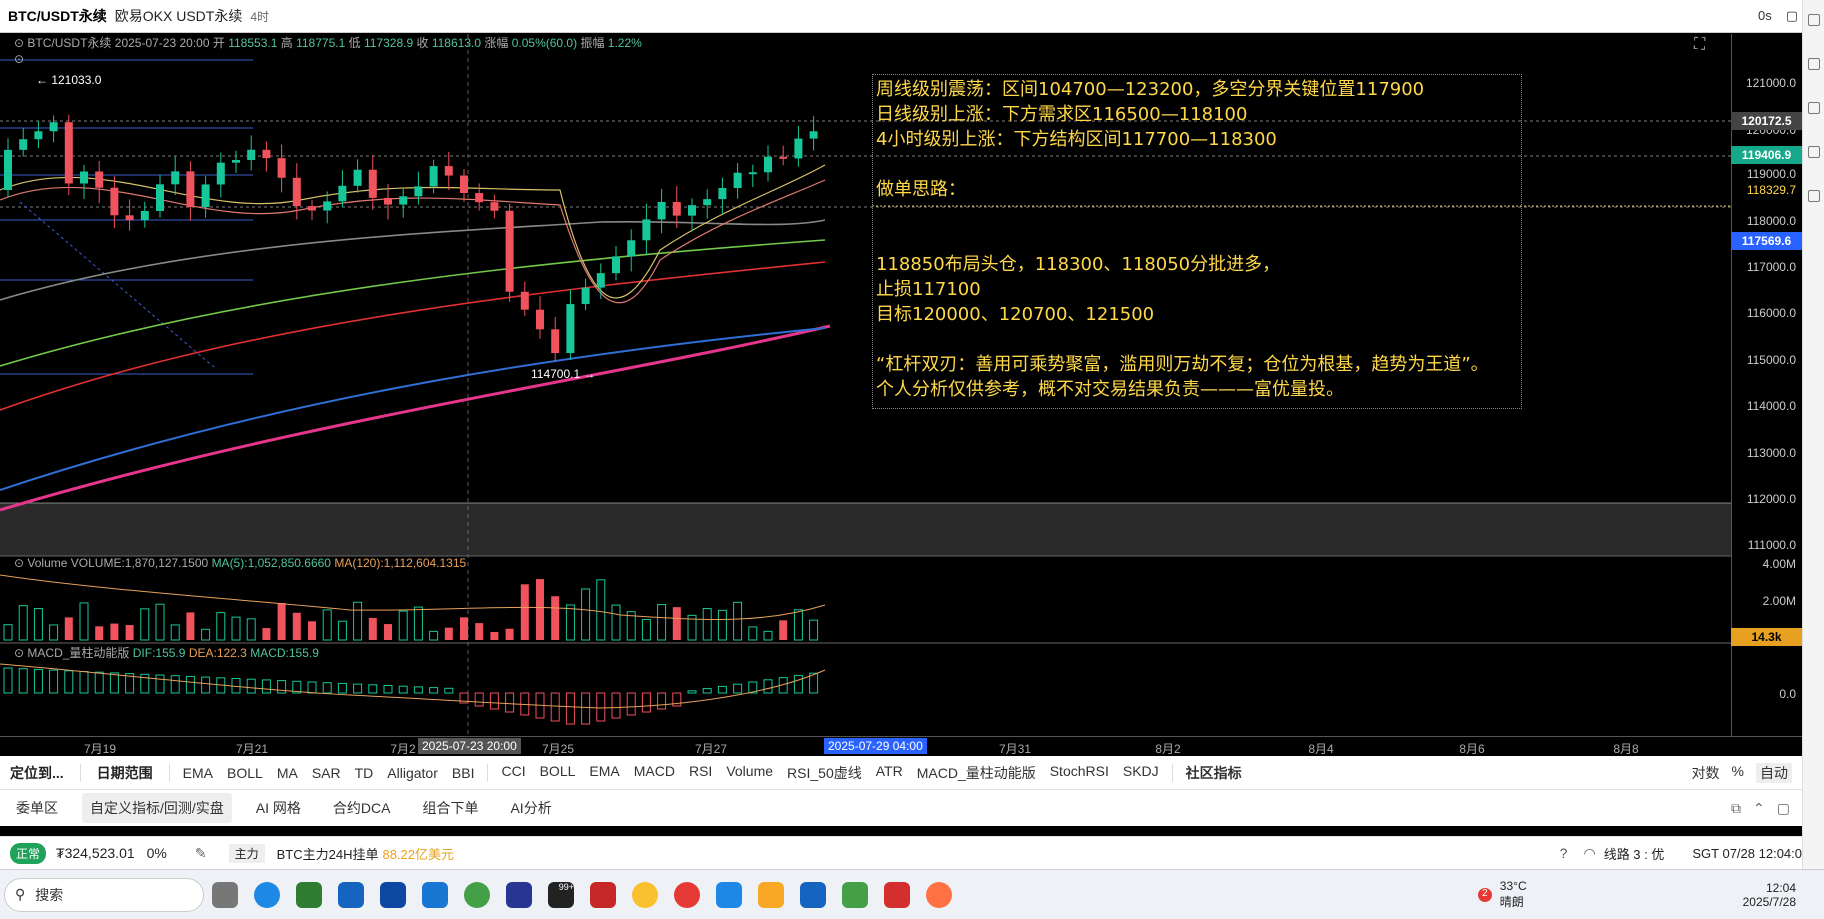 The height and width of the screenshot is (919, 1824). Describe the element at coordinates (1214, 773) in the screenshot. I see `community-indicators-button: 社区指标` at that location.